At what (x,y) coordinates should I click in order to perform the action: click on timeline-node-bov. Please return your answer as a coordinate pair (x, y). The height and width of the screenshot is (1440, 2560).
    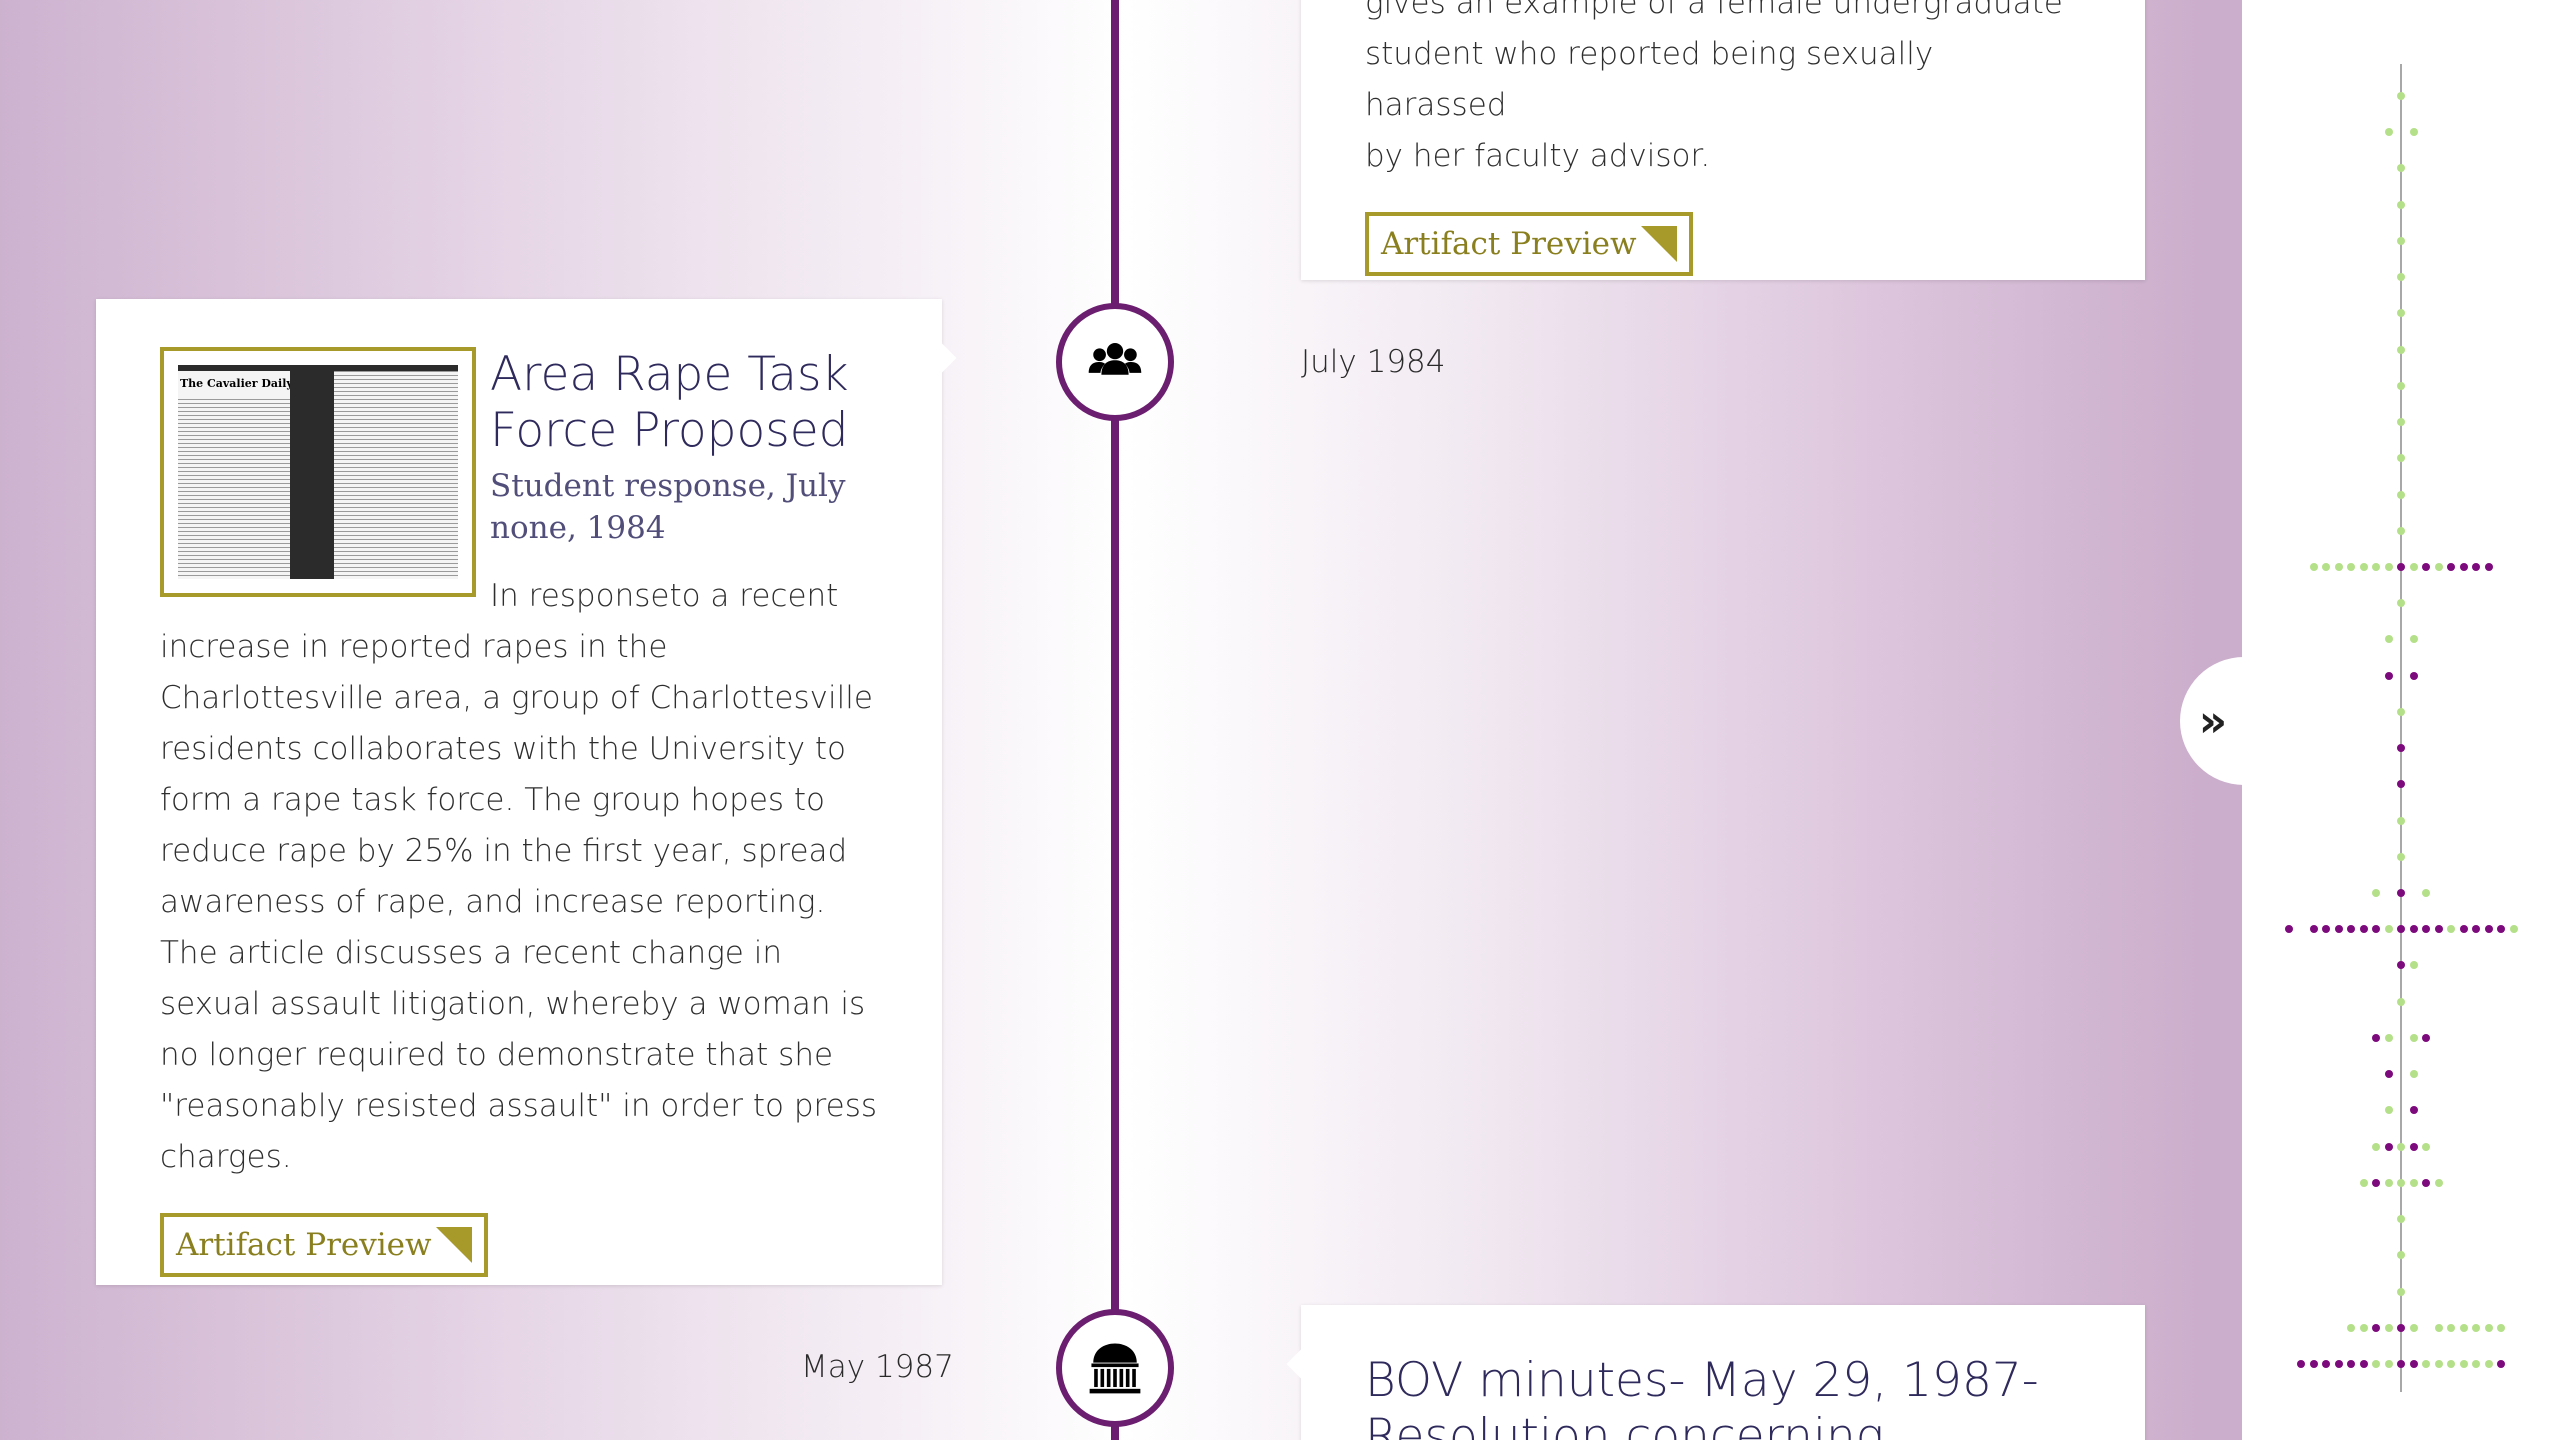
    Looking at the image, I should click on (1115, 1368).